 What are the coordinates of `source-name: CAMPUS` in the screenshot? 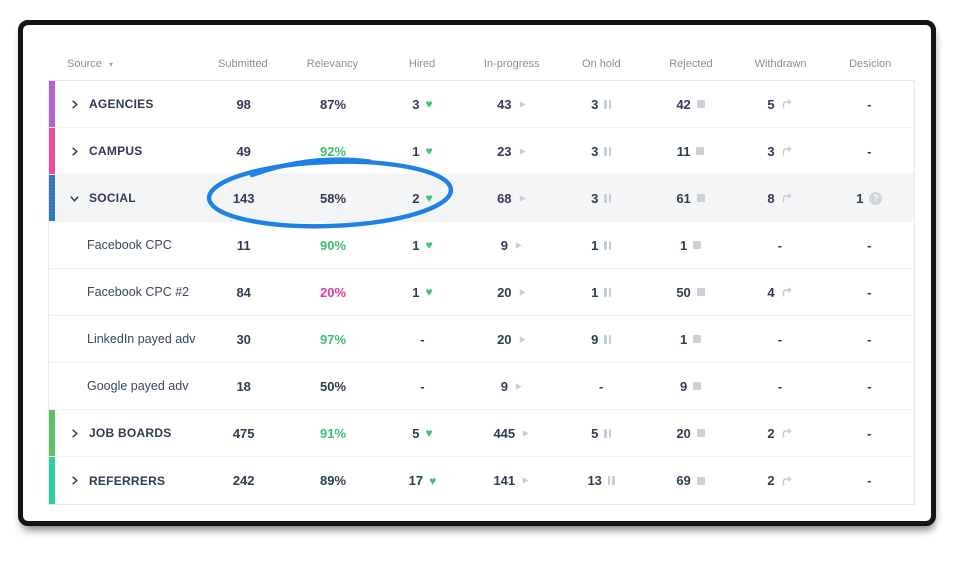 It's located at (116, 151).